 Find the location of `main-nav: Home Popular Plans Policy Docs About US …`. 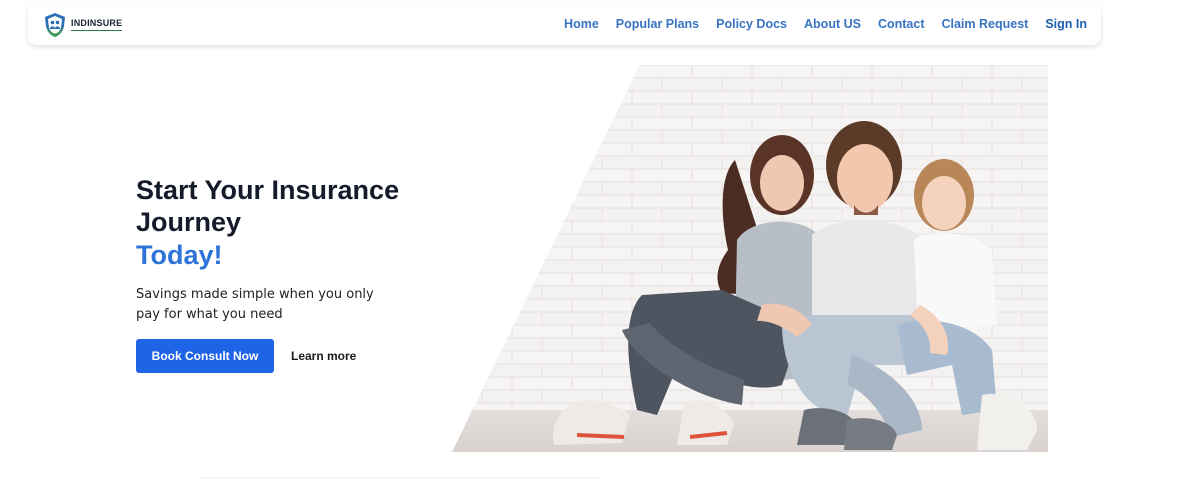

main-nav: Home Popular Plans Policy Docs About US … is located at coordinates (825, 24).